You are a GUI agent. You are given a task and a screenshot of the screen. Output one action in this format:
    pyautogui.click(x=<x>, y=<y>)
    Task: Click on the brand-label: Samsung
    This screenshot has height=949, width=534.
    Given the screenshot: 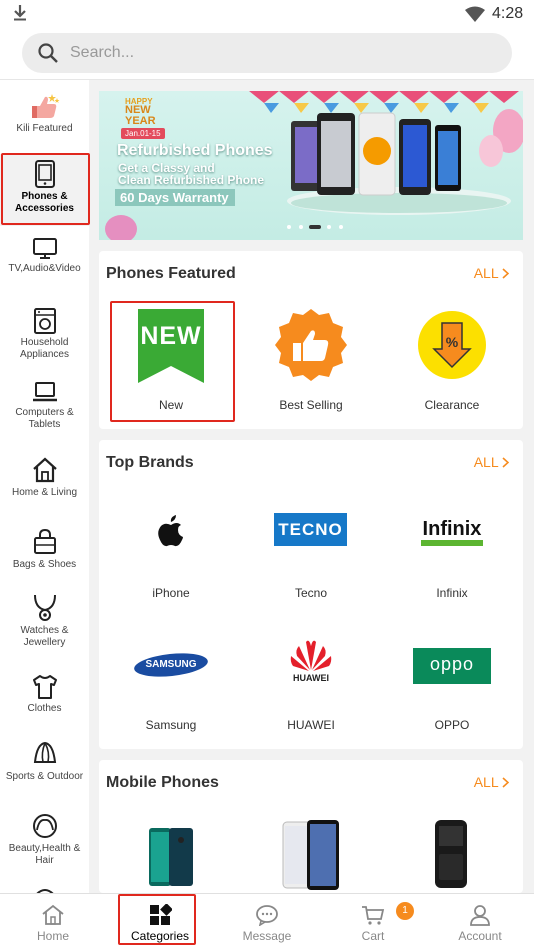 What is the action you would take?
    pyautogui.click(x=171, y=725)
    